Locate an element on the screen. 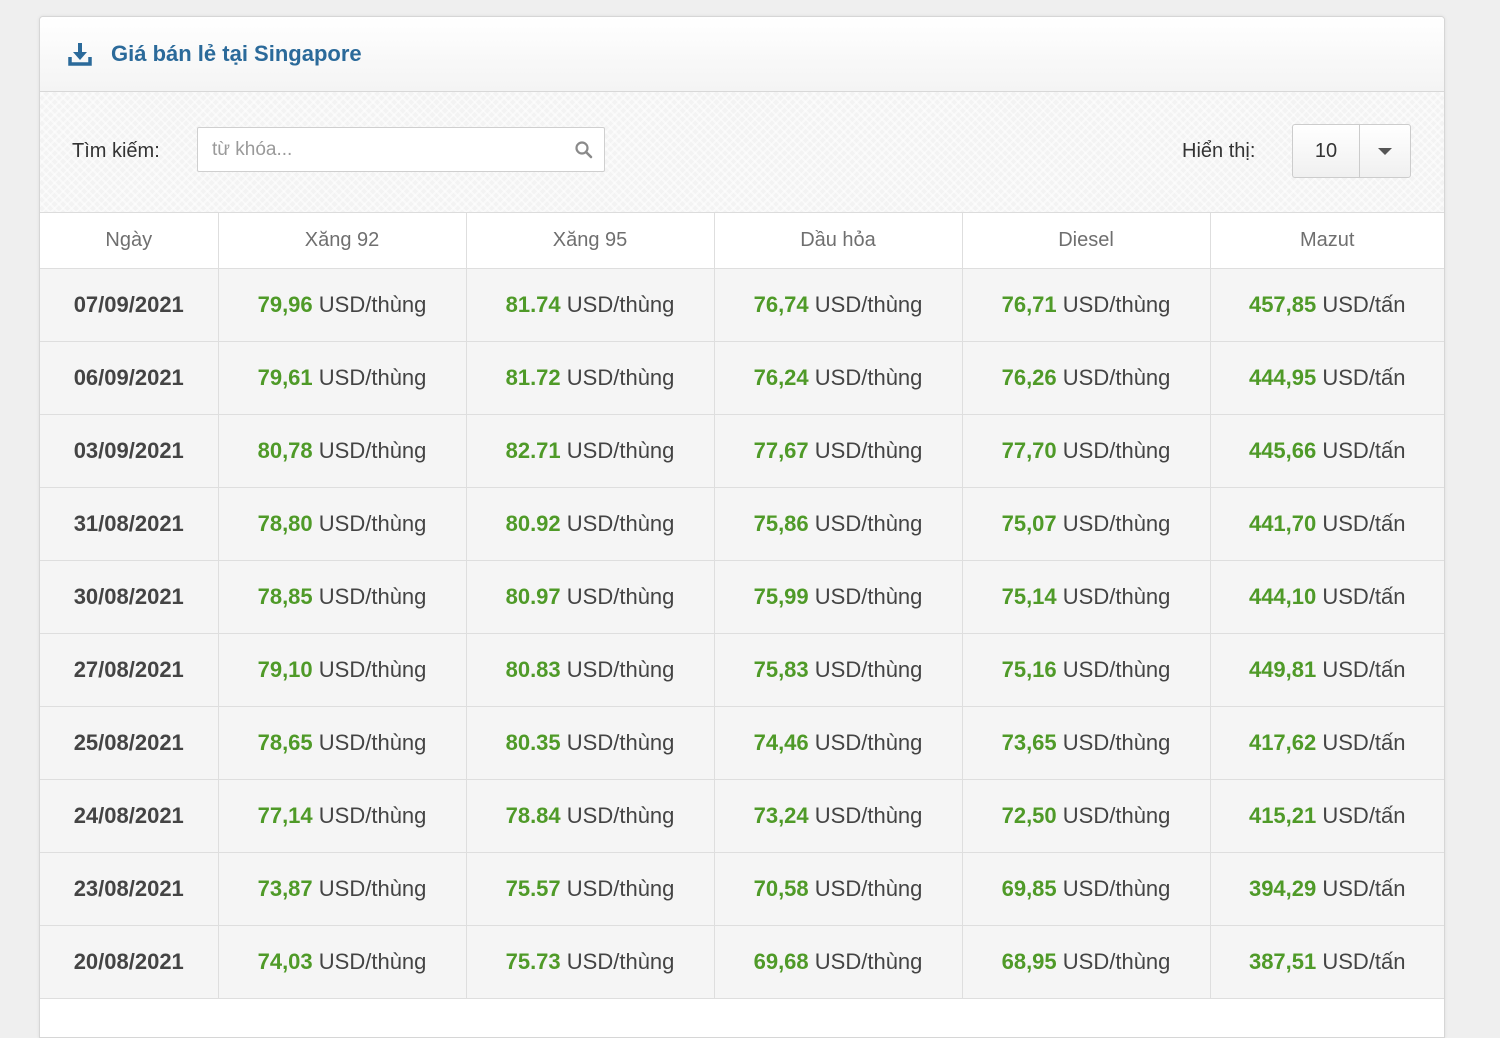 The height and width of the screenshot is (1038, 1500). cell-xang-95: 81.74 USD/thùng is located at coordinates (590, 305).